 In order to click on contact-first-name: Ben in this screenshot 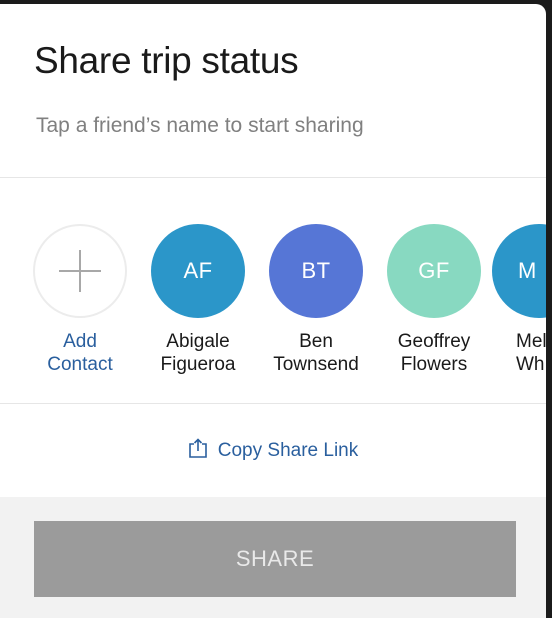, I will do `click(316, 341)`.